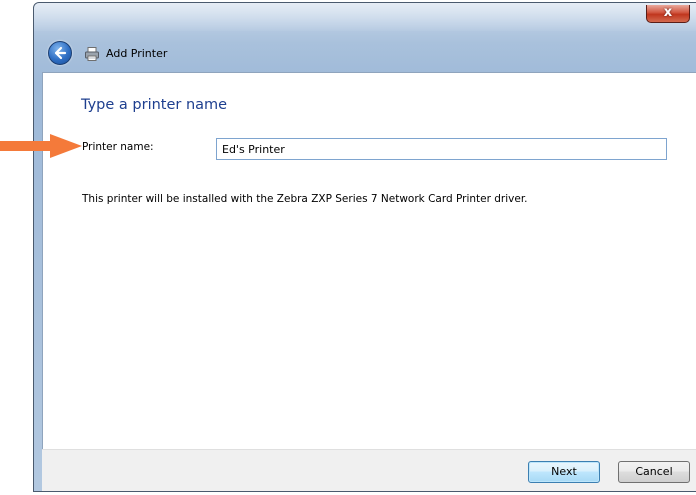 The image size is (696, 495). I want to click on cancel-button: Cancel, so click(654, 472).